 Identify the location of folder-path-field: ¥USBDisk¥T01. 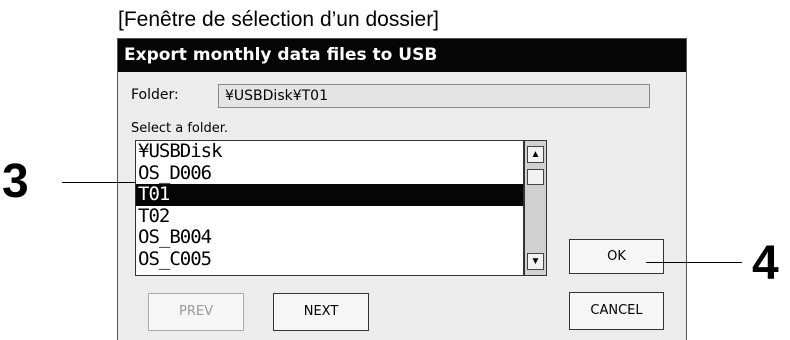
(434, 96).